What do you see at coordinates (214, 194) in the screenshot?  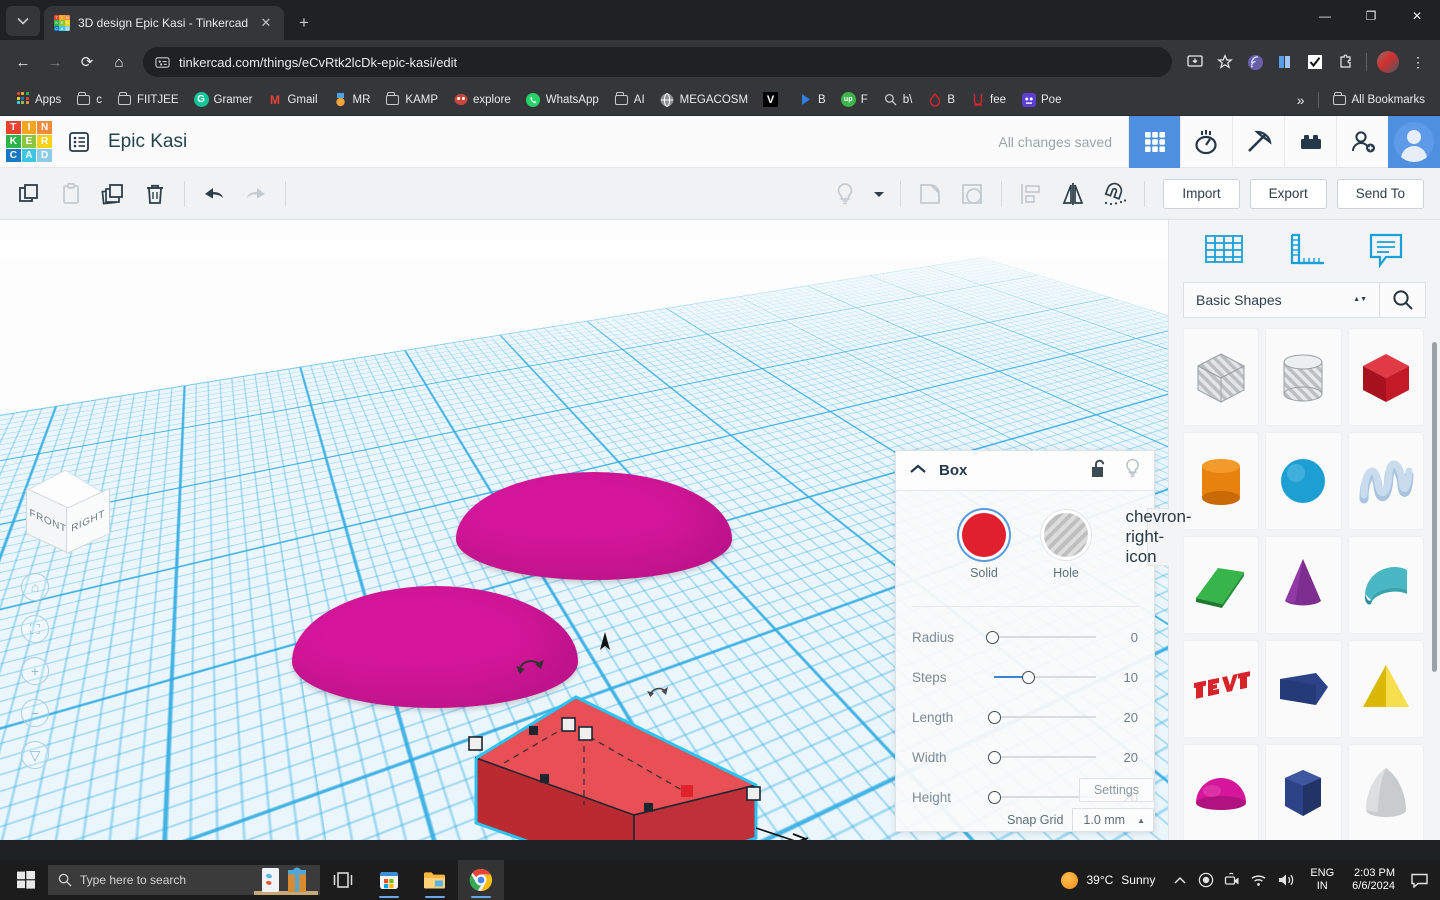 I see `undo-button` at bounding box center [214, 194].